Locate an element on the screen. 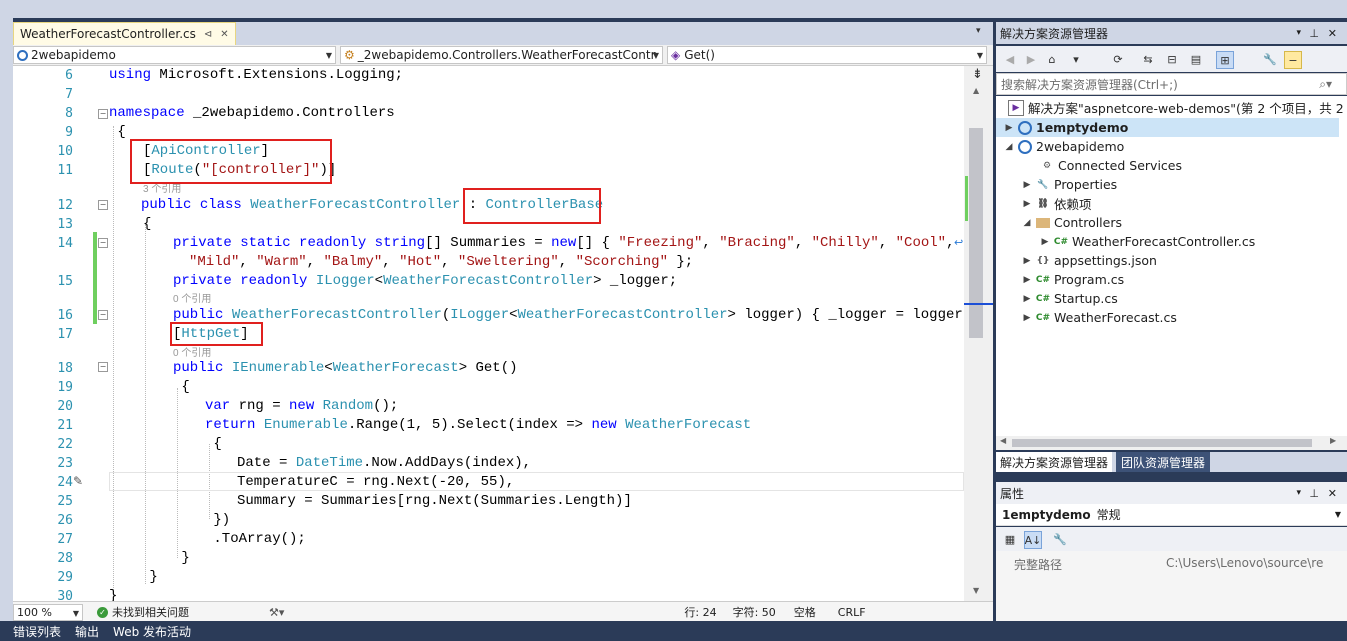 The width and height of the screenshot is (1347, 641). tree-item-startup: ▶ C# Startup.cs is located at coordinates (1070, 298).